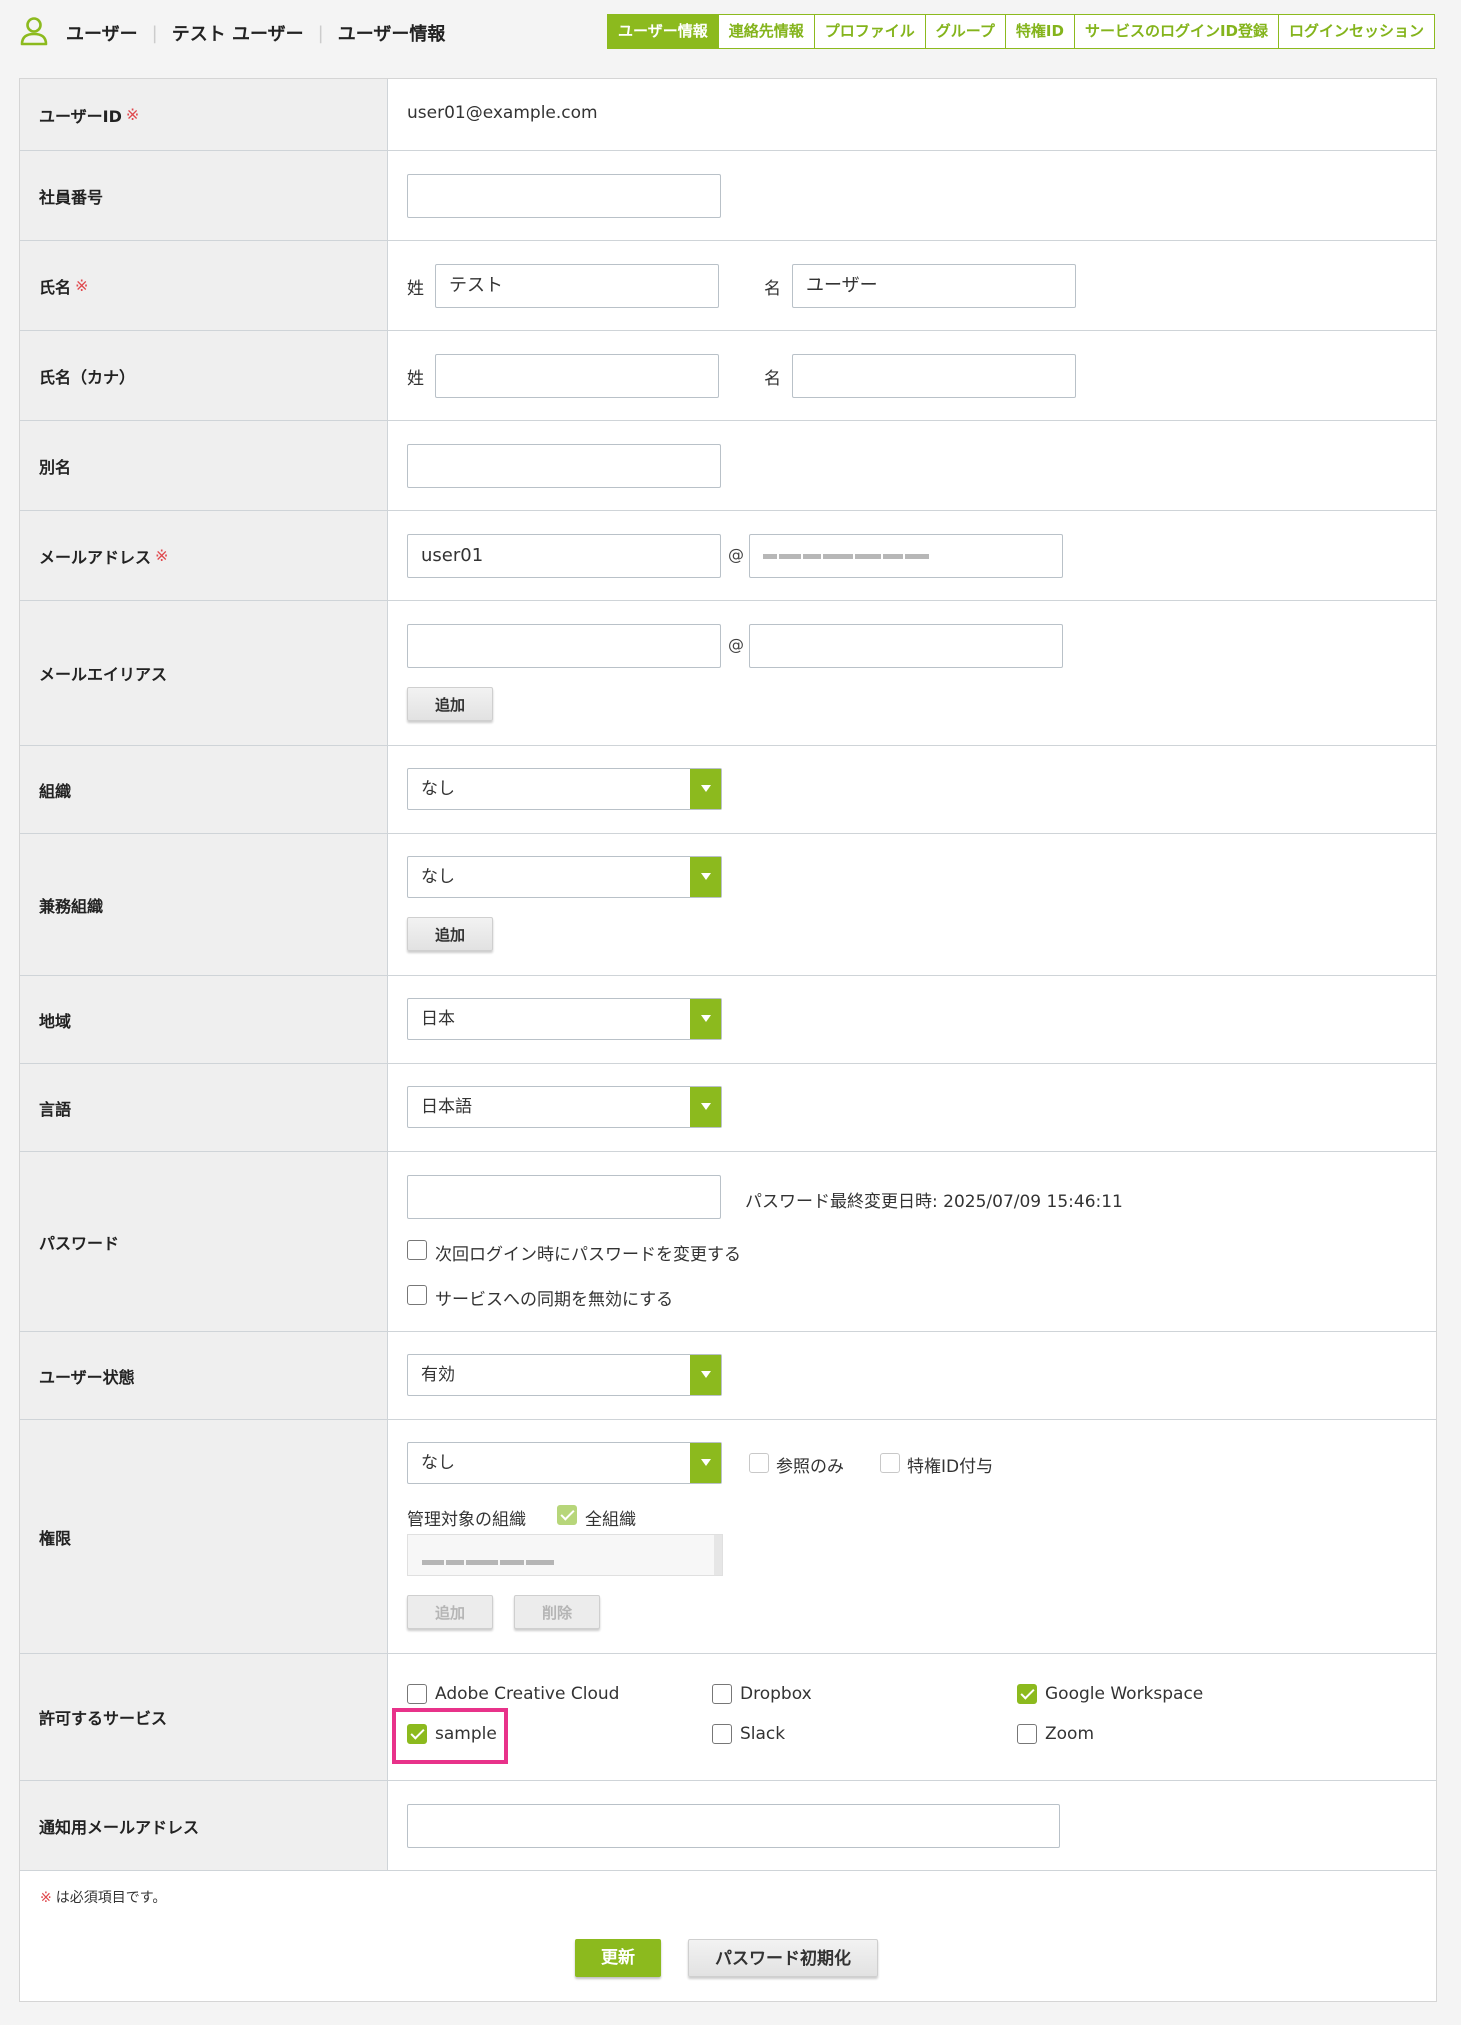 The height and width of the screenshot is (2025, 1461). Describe the element at coordinates (417, 1694) in the screenshot. I see `service-adobe-checkbox` at that location.